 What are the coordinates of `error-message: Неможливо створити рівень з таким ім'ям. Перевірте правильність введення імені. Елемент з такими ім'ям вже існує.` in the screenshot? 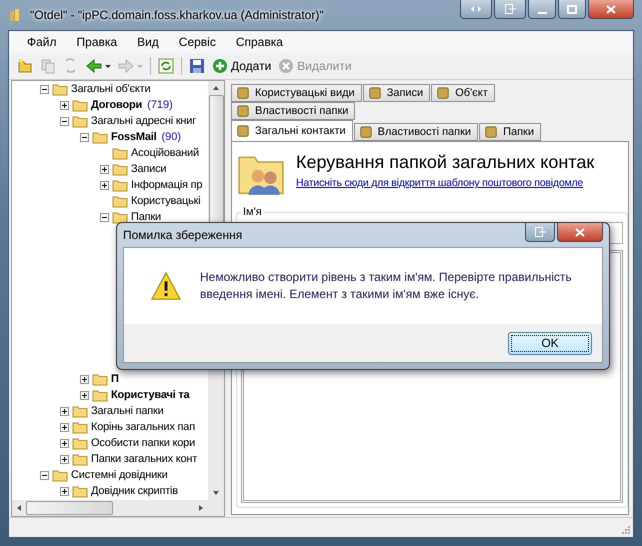 It's located at (386, 286).